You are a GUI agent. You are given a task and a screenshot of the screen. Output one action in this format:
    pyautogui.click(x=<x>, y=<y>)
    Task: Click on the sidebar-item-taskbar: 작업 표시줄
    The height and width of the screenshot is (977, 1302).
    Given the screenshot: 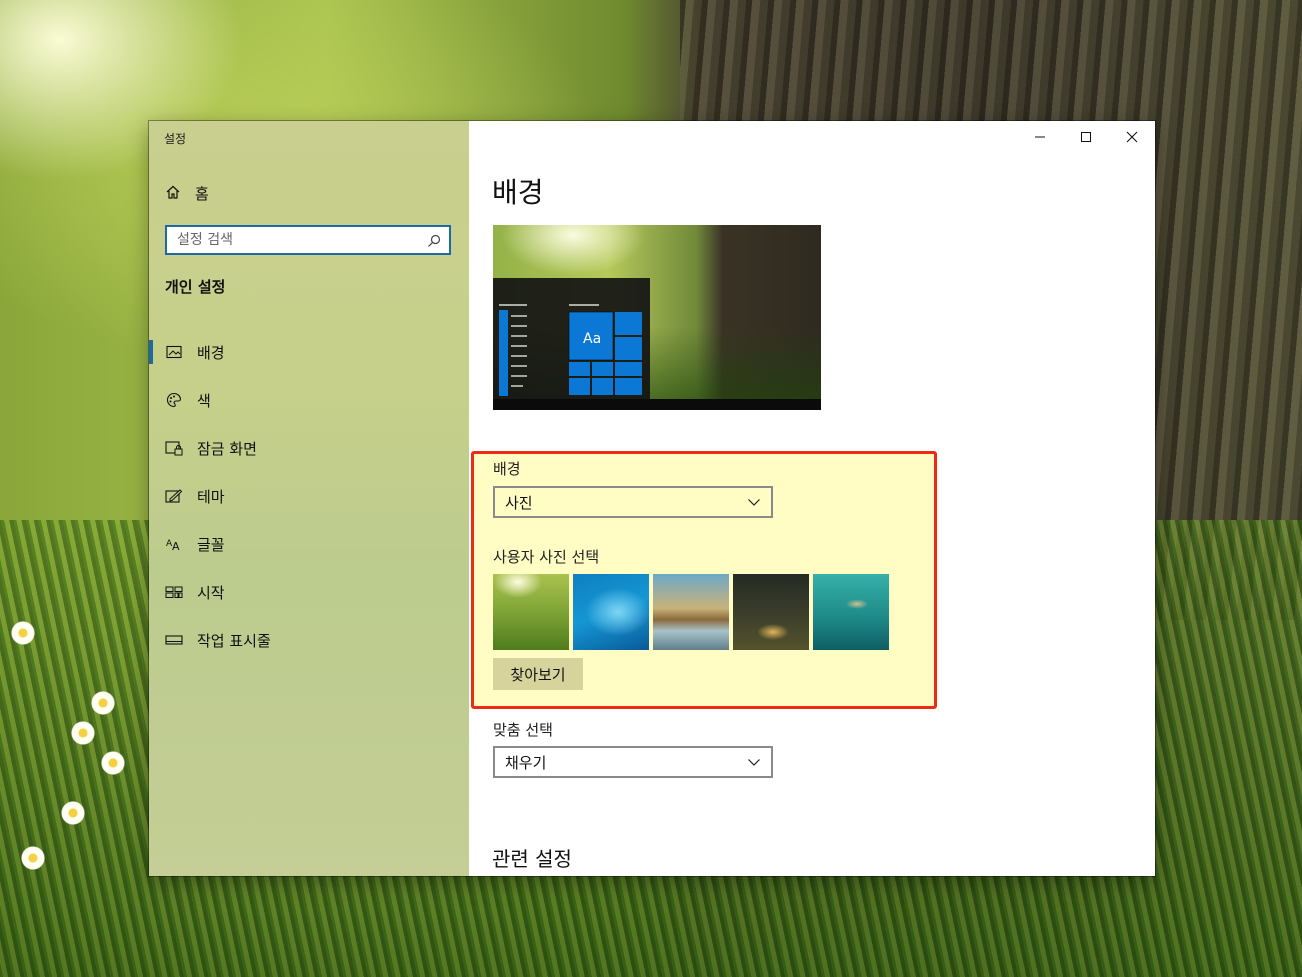 What is the action you would take?
    pyautogui.click(x=309, y=640)
    